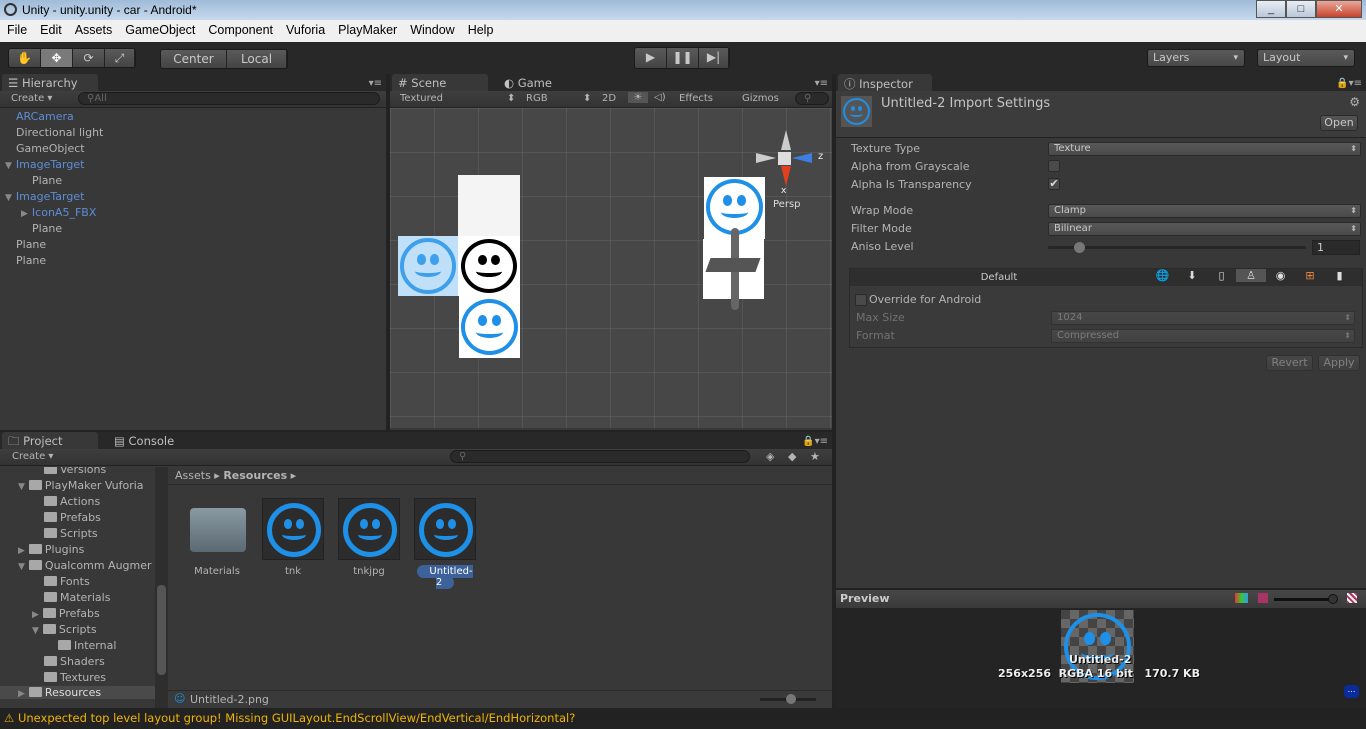 This screenshot has width=1366, height=729. What do you see at coordinates (537, 98) in the screenshot?
I see `channel-dropdown: RGB` at bounding box center [537, 98].